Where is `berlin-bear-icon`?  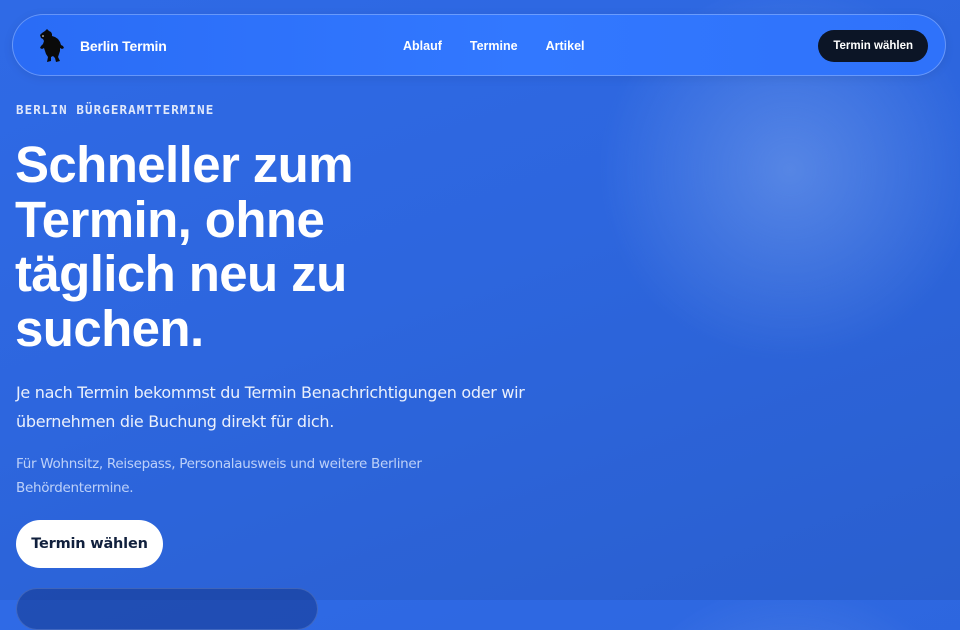 berlin-bear-icon is located at coordinates (52, 45).